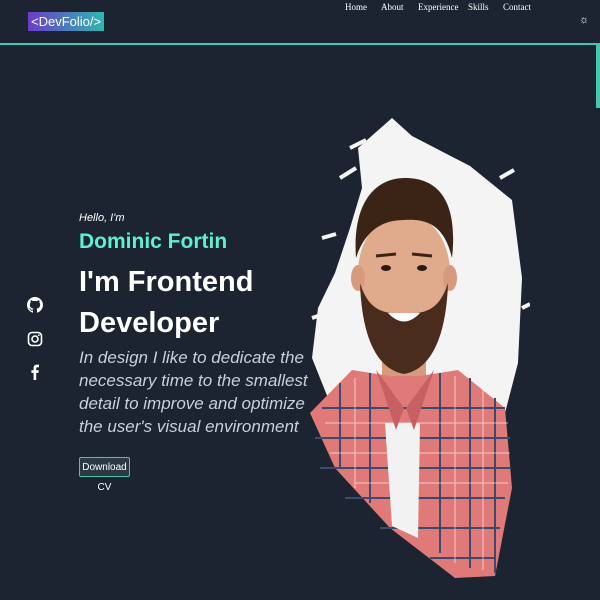 The image size is (600, 600). What do you see at coordinates (102, 218) in the screenshot?
I see `greeting-text: Hello, I'm` at bounding box center [102, 218].